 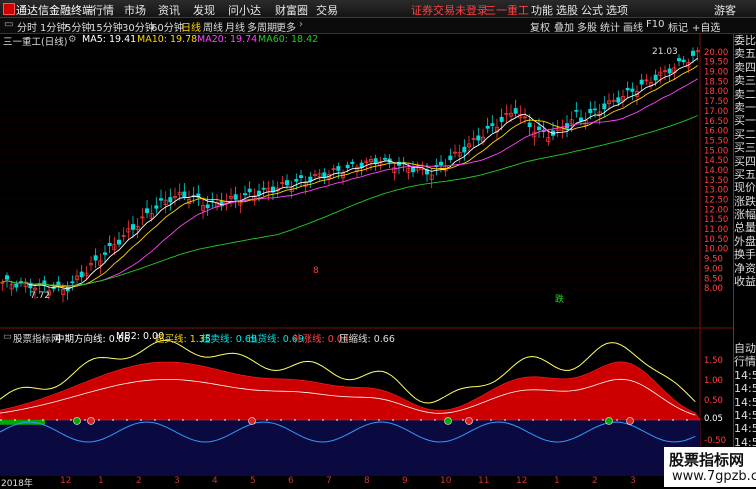 I want to click on btn-restore-rights: 复权, so click(x=540, y=26).